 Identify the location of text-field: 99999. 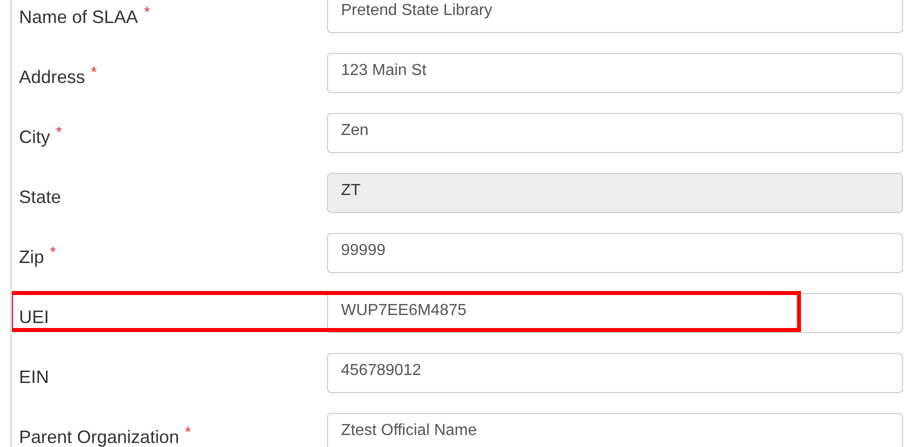
(615, 253).